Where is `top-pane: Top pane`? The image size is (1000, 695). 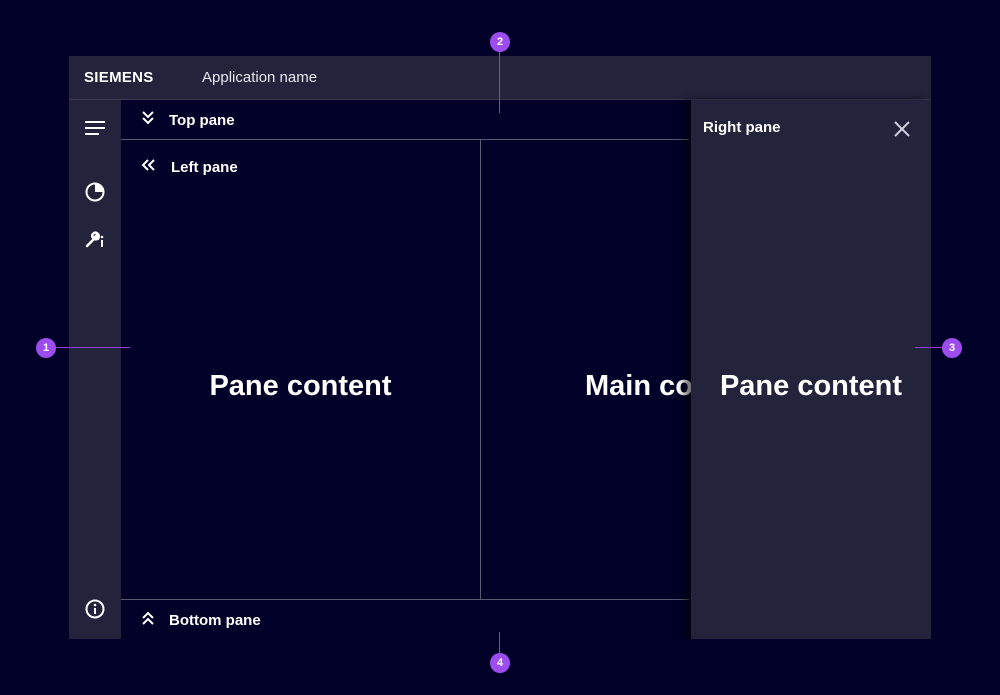 top-pane: Top pane is located at coordinates (405, 120).